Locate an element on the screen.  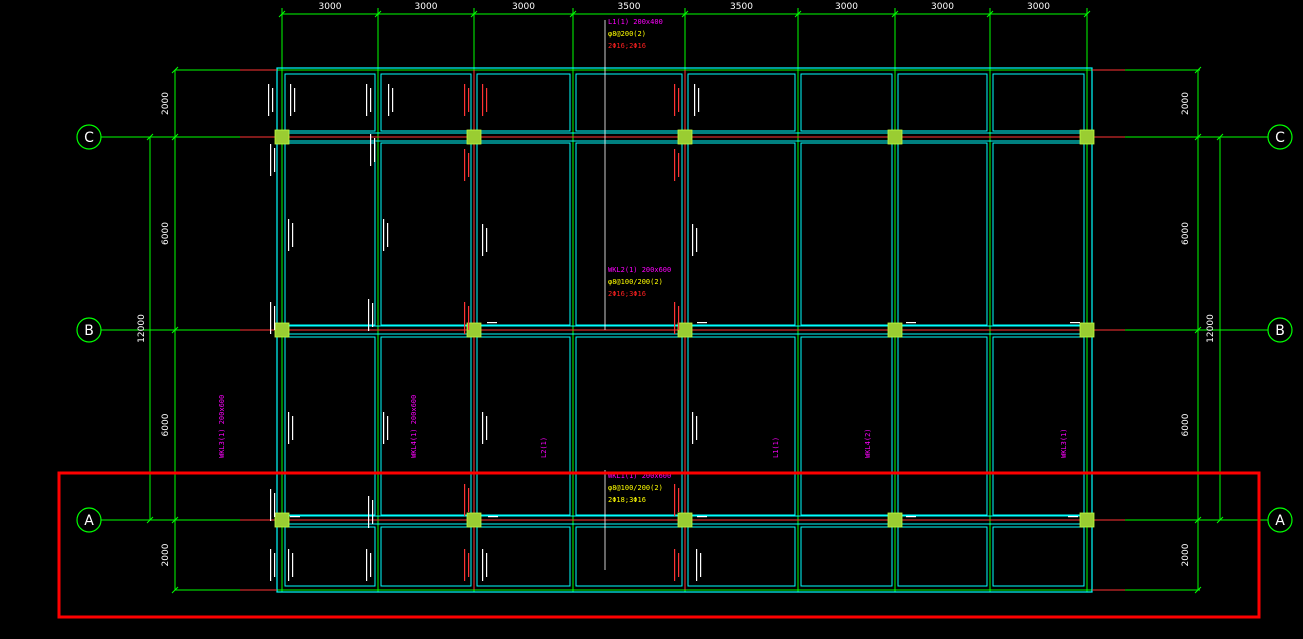
beam-annotation: 2Φ16;3Φ16 is located at coordinates (627, 294).